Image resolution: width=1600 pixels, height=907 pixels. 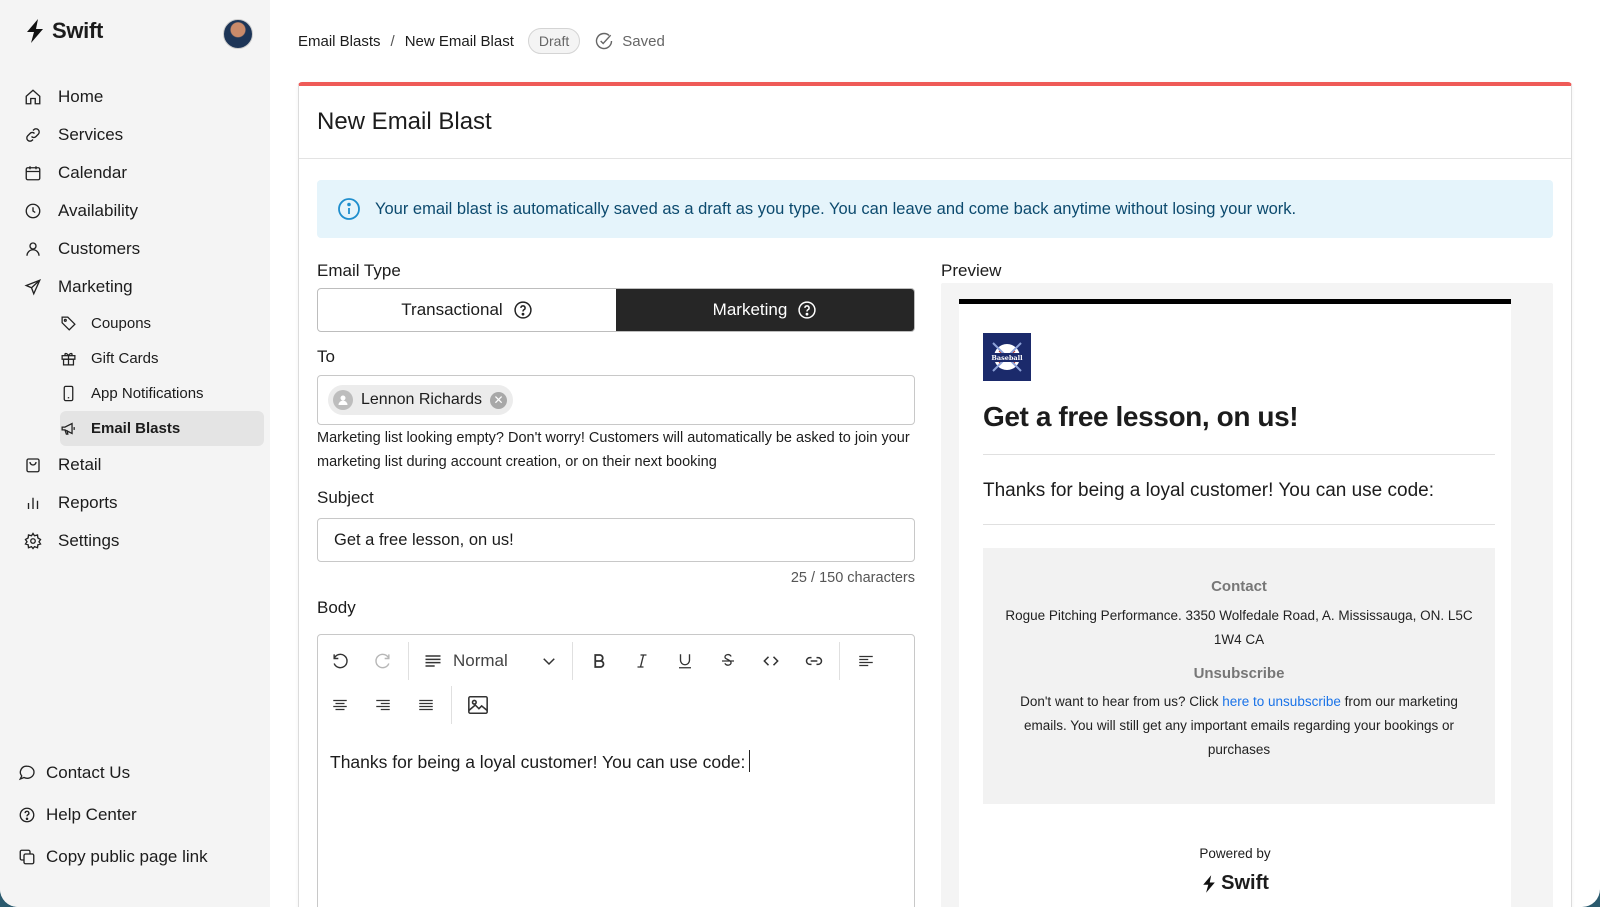 I want to click on underline-button, so click(x=684, y=661).